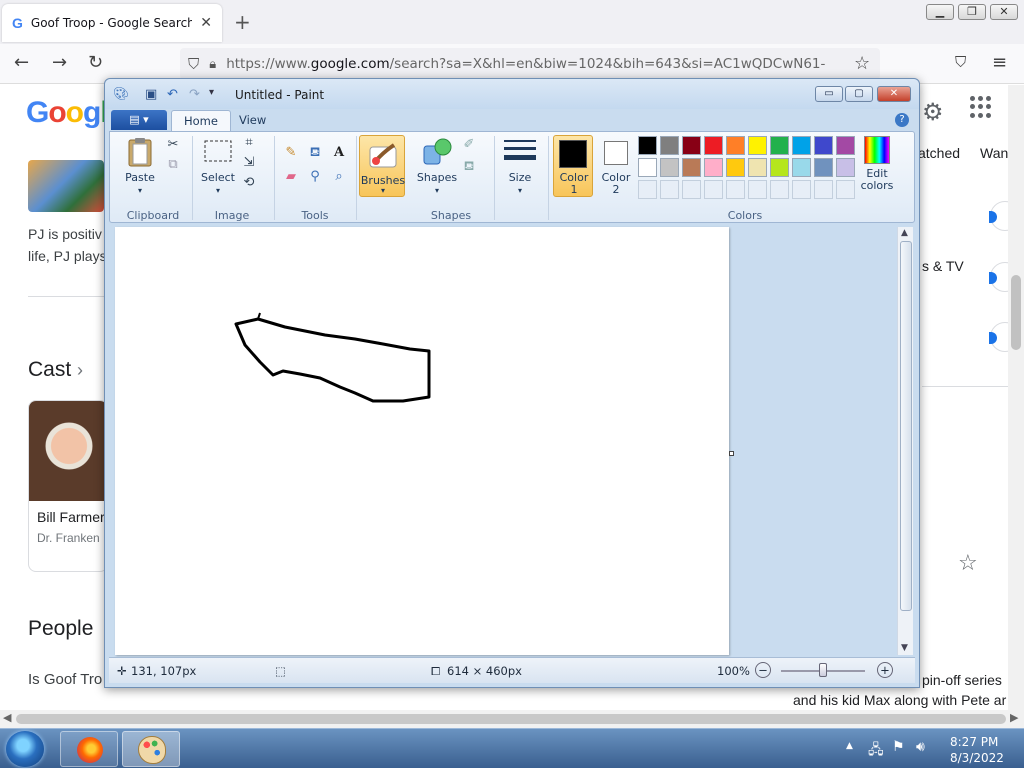  What do you see at coordinates (939, 153) in the screenshot?
I see `watched-label: atched` at bounding box center [939, 153].